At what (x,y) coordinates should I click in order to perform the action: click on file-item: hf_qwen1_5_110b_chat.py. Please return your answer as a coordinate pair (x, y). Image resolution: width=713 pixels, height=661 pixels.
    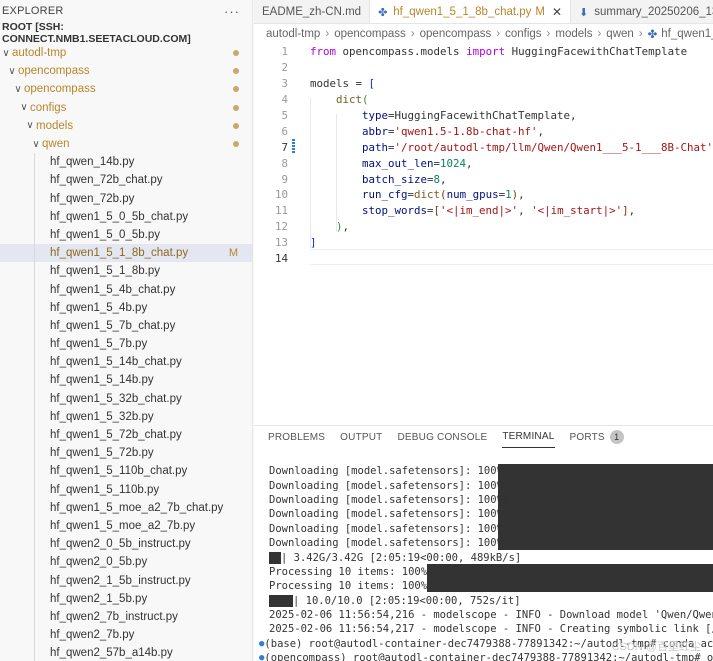
    Looking at the image, I should click on (126, 471).